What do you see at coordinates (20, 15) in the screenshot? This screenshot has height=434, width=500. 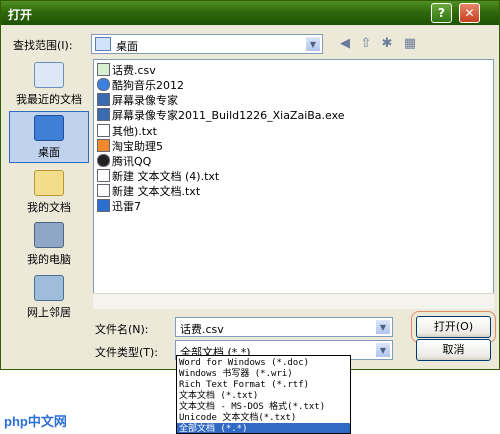 I see `dialog-title: 打开` at bounding box center [20, 15].